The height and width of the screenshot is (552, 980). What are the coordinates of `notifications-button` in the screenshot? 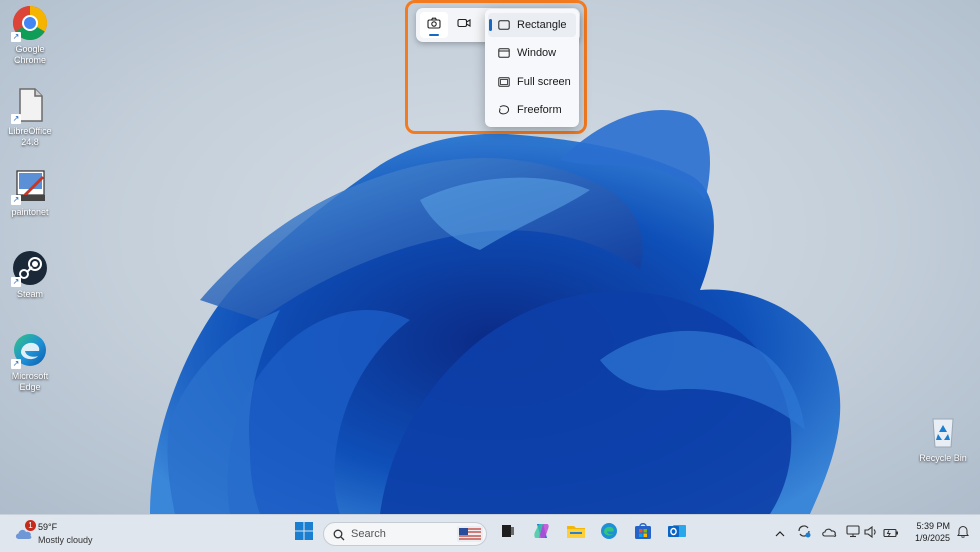 It's located at (963, 533).